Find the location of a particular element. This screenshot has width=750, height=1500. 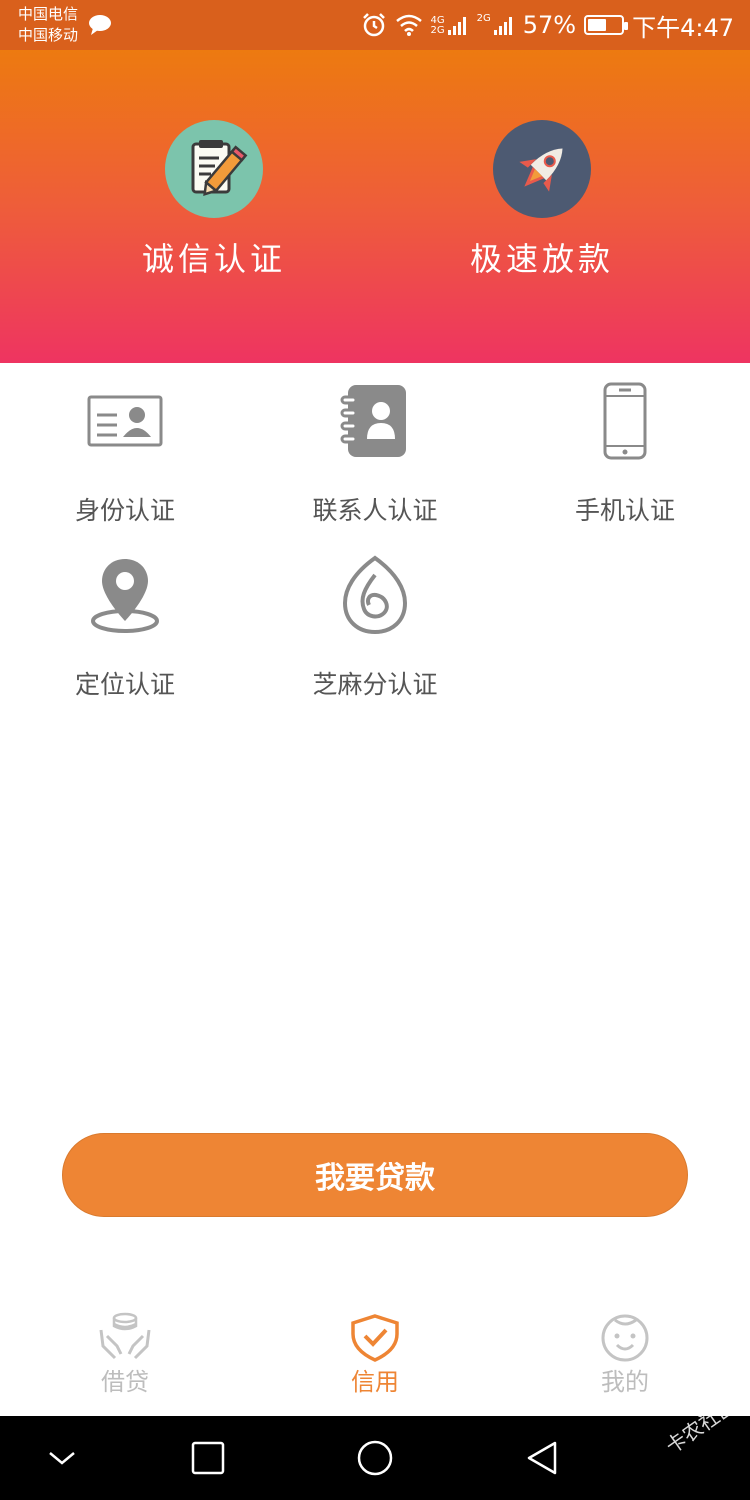

cert-label-location: 定位认证 is located at coordinates (124, 684).